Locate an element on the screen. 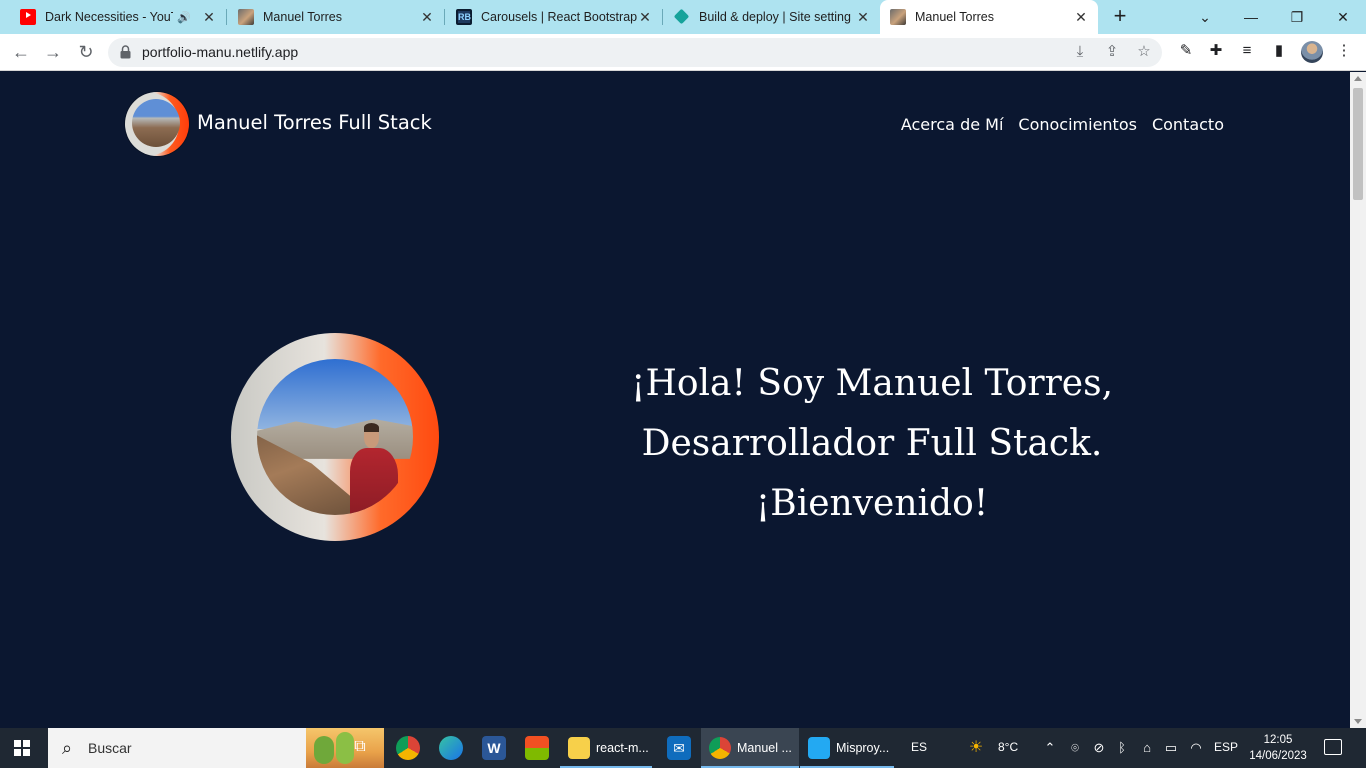 This screenshot has width=1366, height=768. url-text: portfolio-manu.netlify.app is located at coordinates (220, 52).